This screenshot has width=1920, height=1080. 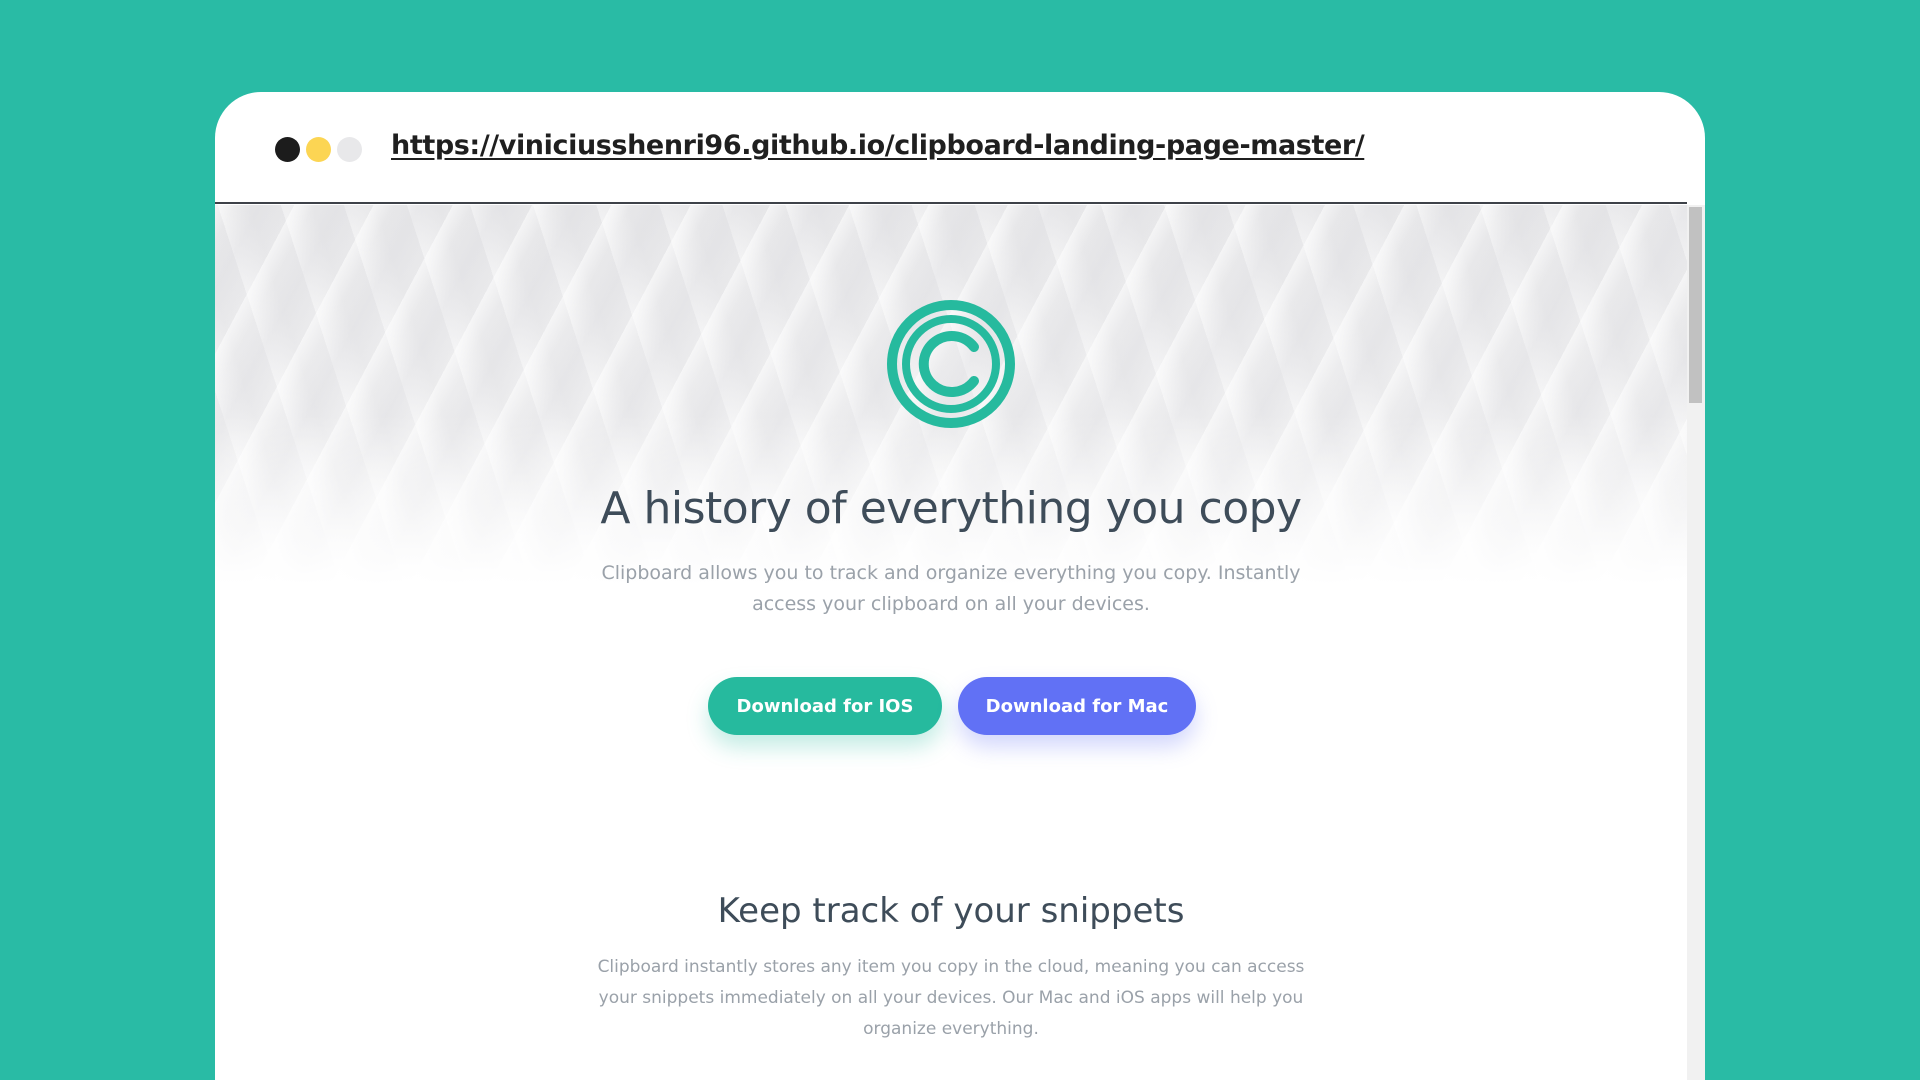 What do you see at coordinates (1695, 305) in the screenshot?
I see `scrollbar-thumb` at bounding box center [1695, 305].